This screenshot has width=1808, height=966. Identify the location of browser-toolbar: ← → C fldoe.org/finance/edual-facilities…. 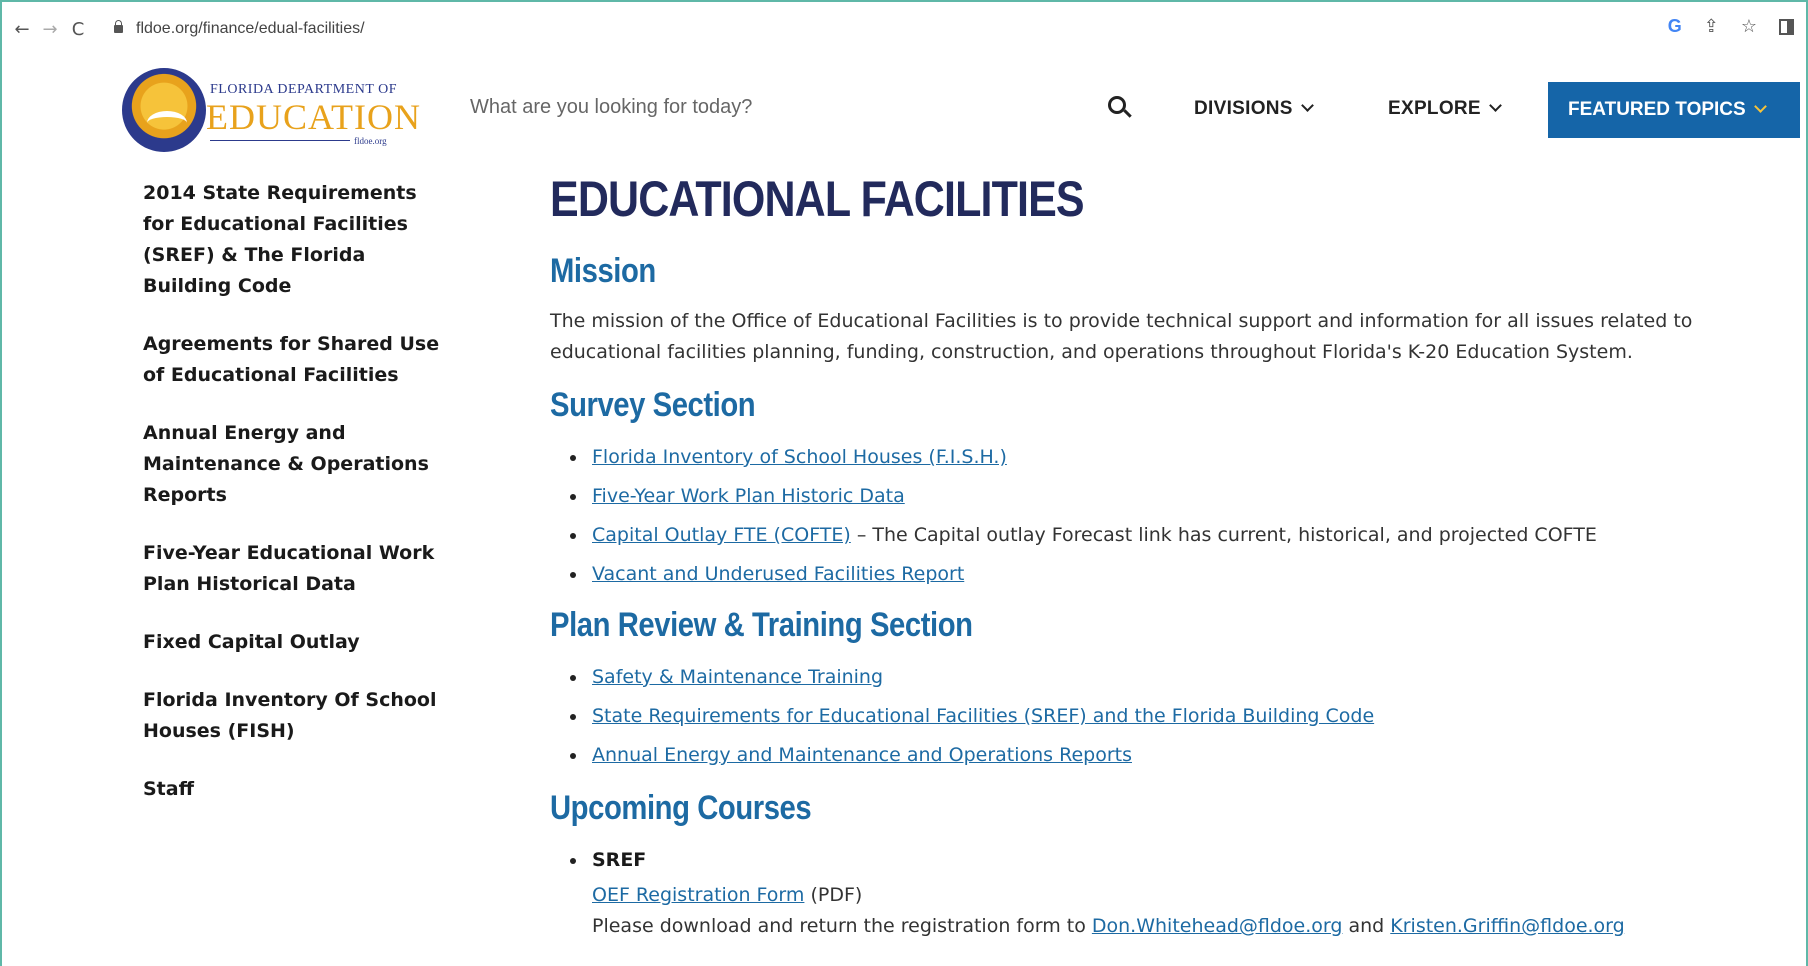
(906, 29).